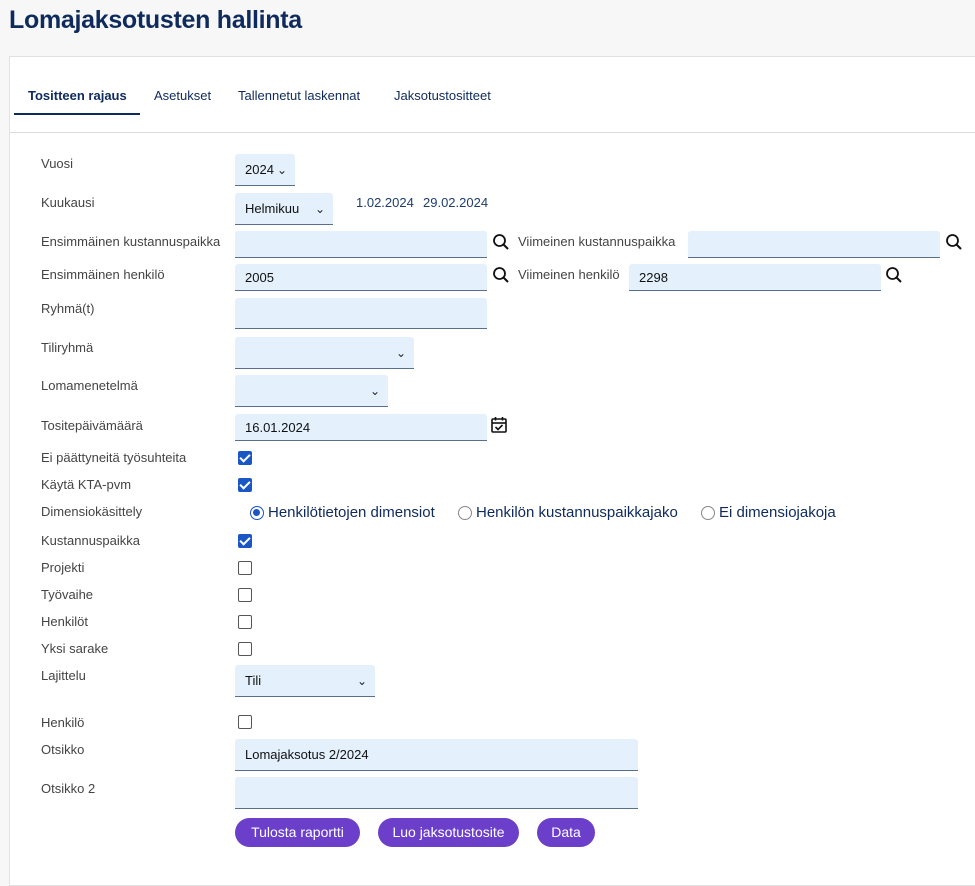 The height and width of the screenshot is (886, 975). I want to click on tab-tositteen-rajaus: Tositteen rajaus, so click(77, 95).